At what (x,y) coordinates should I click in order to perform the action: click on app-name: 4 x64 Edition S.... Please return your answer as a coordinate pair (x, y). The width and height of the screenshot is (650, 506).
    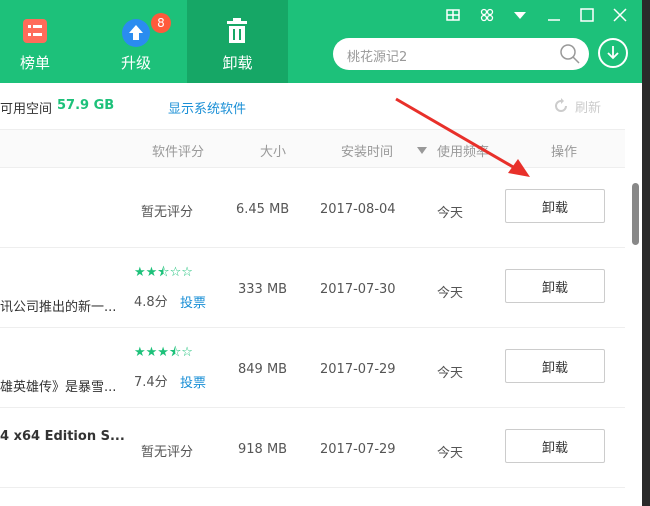
    Looking at the image, I should click on (62, 436).